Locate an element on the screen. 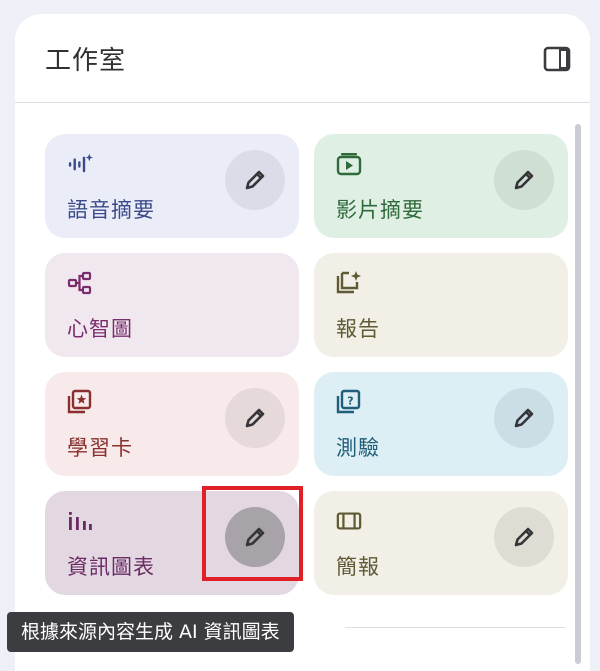 Image resolution: width=600 pixels, height=671 pixels. tooltip: 根據來源內容生成 AI 資訊圖表 is located at coordinates (150, 632).